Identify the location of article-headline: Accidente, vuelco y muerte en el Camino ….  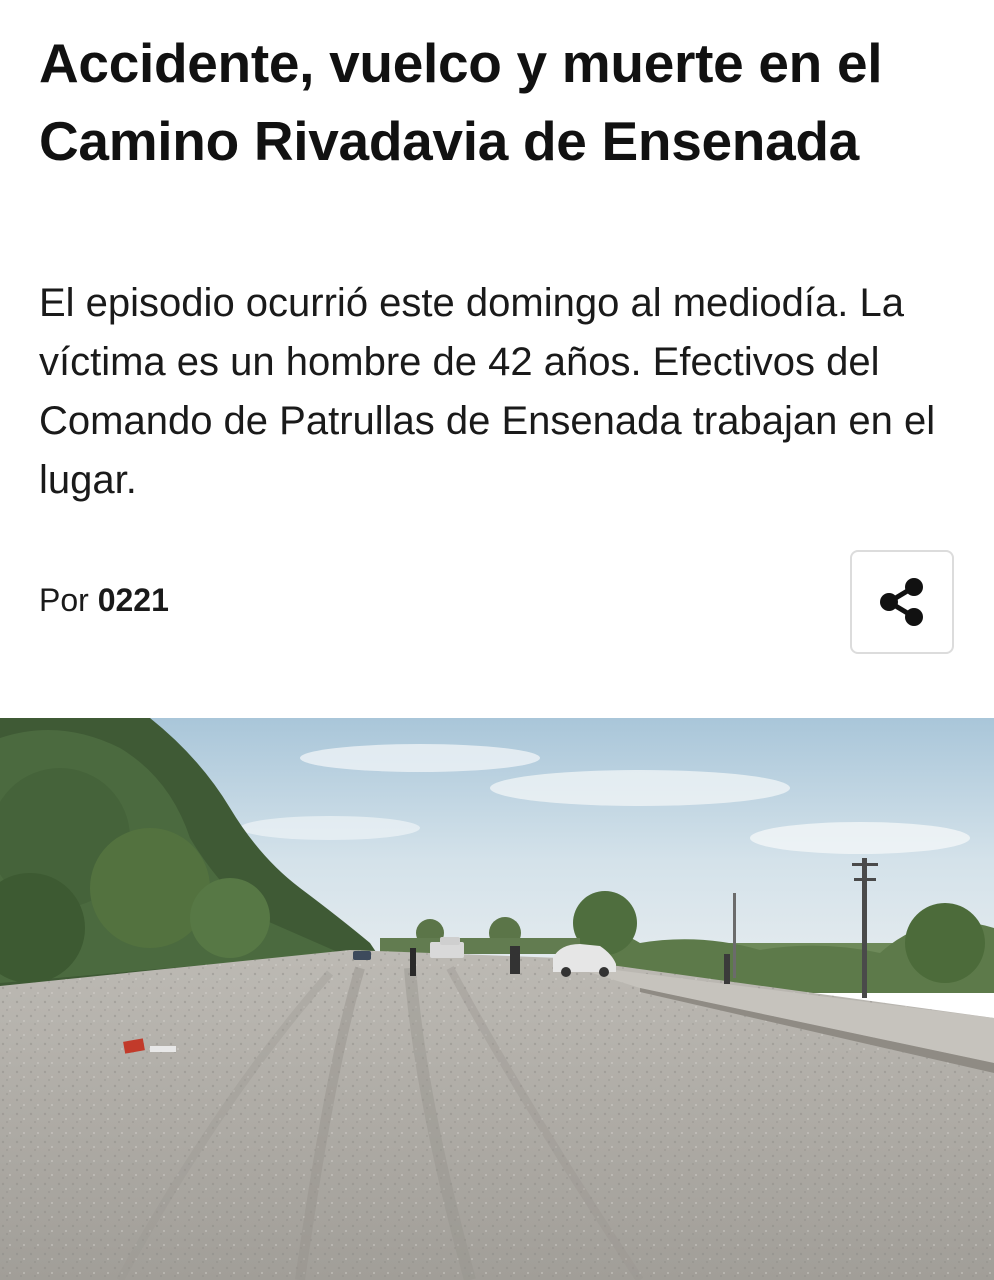
(461, 102).